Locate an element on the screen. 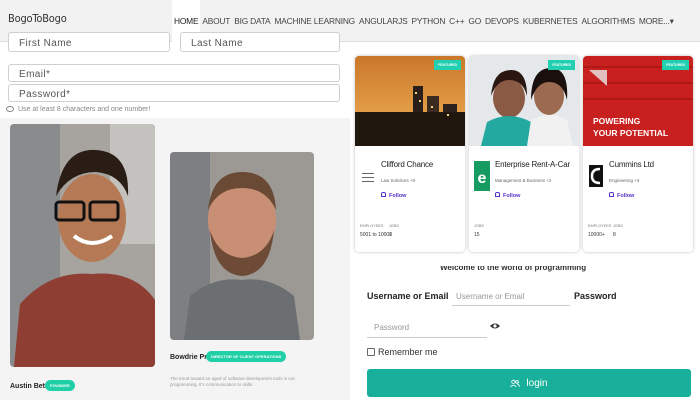  username-input: Username or Email is located at coordinates (511, 298).